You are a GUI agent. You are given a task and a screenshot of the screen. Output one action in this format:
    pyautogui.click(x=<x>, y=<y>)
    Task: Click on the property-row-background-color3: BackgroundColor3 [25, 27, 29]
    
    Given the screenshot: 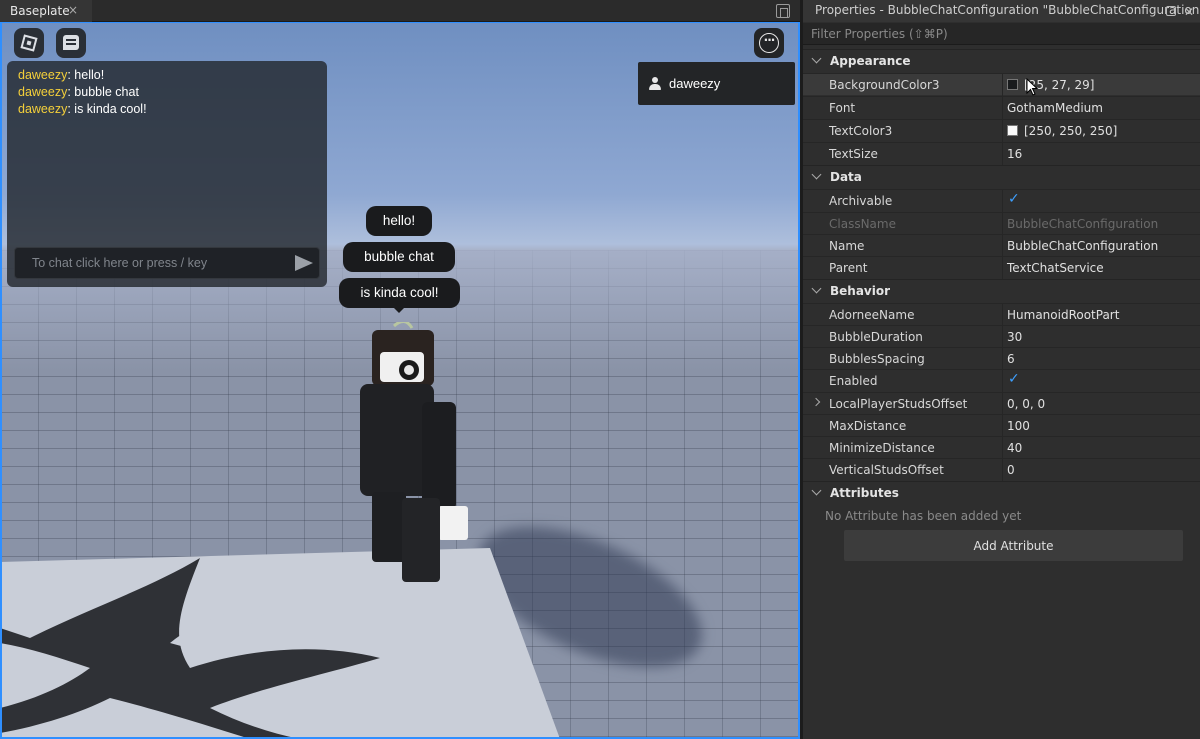 What is the action you would take?
    pyautogui.click(x=1001, y=84)
    